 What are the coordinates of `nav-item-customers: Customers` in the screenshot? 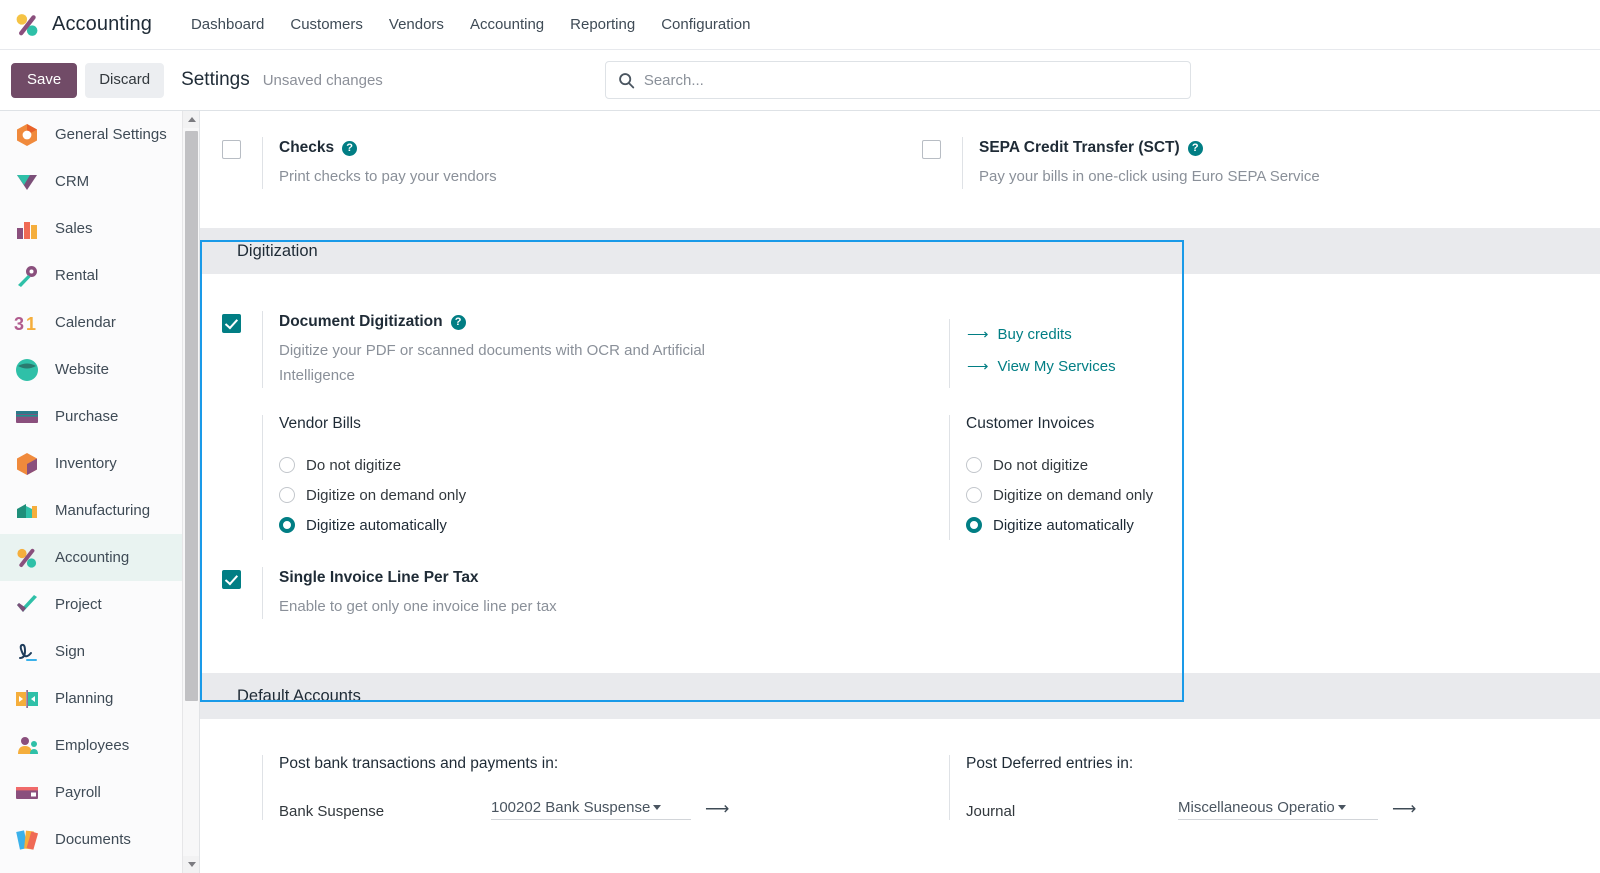 It's located at (326, 24).